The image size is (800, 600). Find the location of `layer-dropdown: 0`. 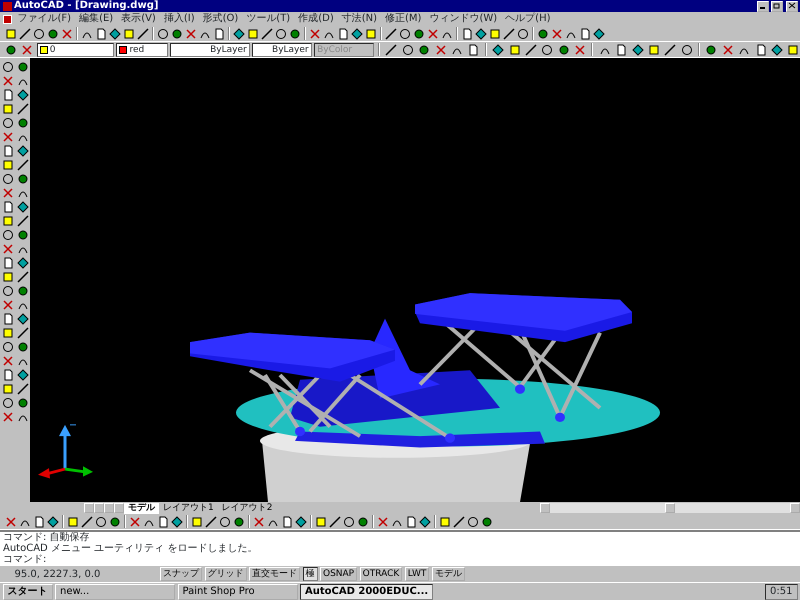

layer-dropdown: 0 is located at coordinates (75, 49).